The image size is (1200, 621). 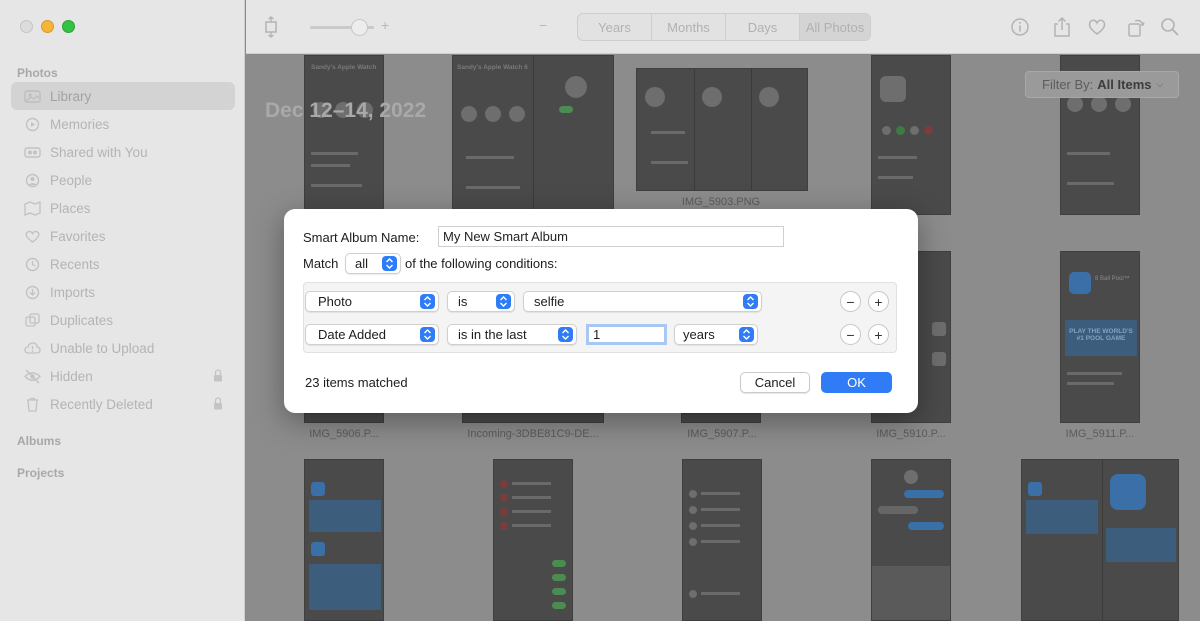 What do you see at coordinates (75, 264) in the screenshot?
I see `sidebar-item-label: Recents` at bounding box center [75, 264].